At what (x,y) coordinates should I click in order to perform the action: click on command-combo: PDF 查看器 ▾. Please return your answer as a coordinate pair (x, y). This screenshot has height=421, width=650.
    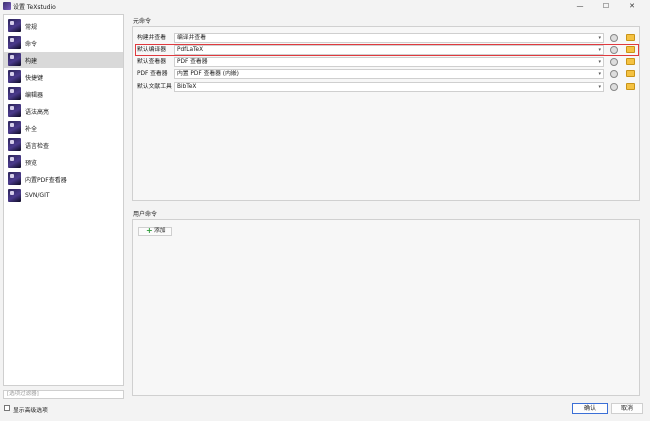
    Looking at the image, I should click on (389, 62).